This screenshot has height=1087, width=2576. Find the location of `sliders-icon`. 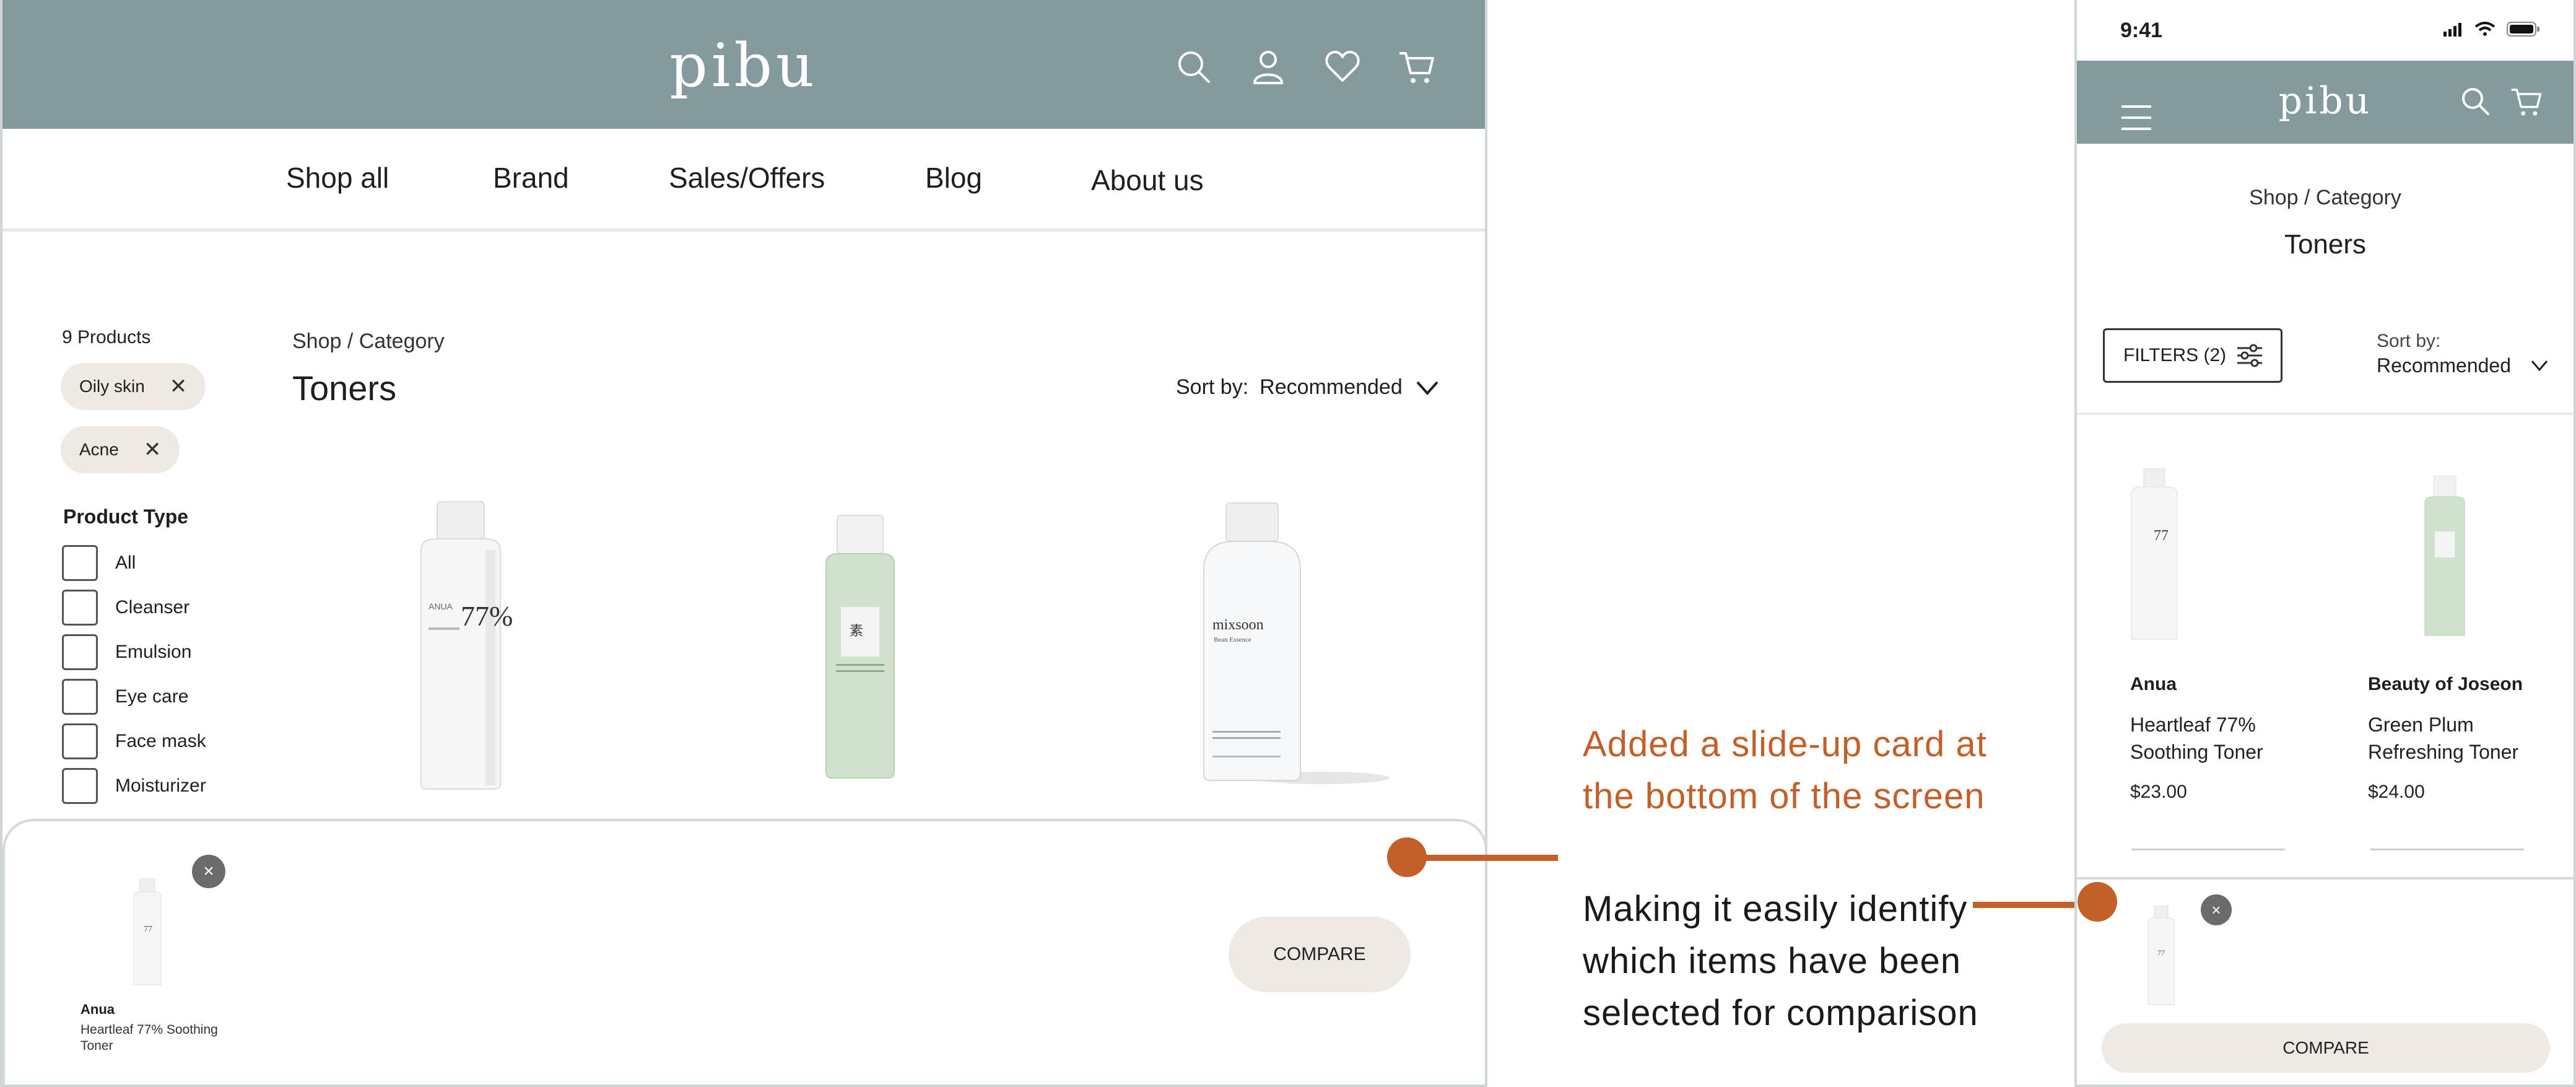

sliders-icon is located at coordinates (2250, 355).